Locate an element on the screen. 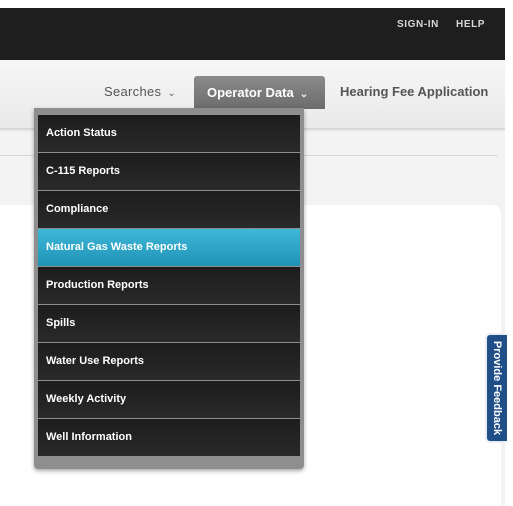 This screenshot has height=506, width=513. dropdown-item: Natural Gas Waste Reports is located at coordinates (169, 247).